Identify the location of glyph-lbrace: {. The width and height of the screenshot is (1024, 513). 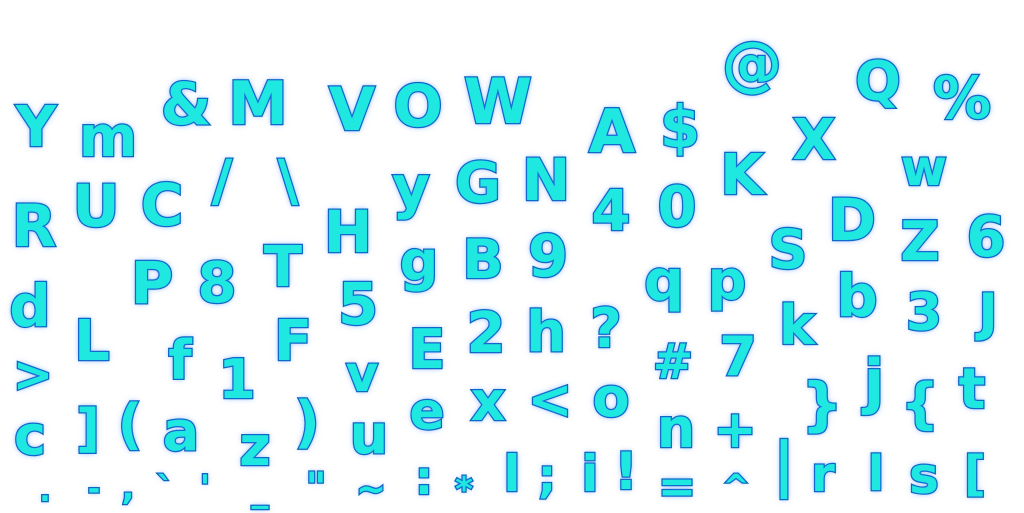
(920, 403).